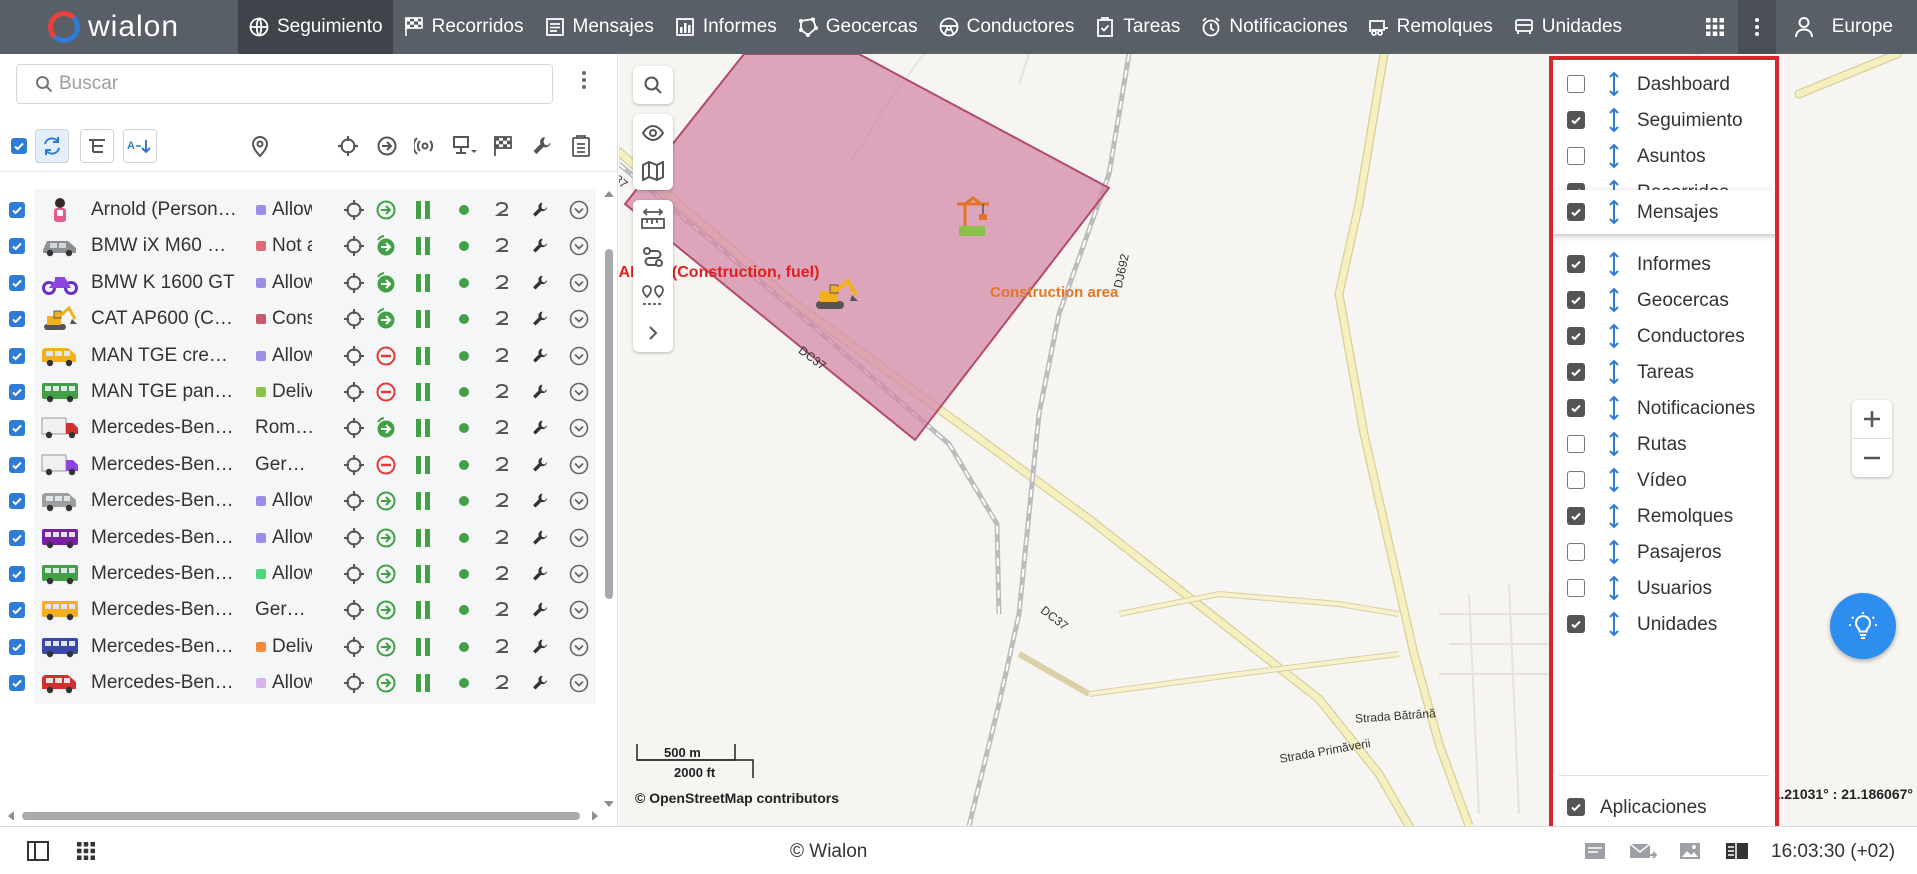  What do you see at coordinates (653, 333) in the screenshot?
I see `expand-tools-button` at bounding box center [653, 333].